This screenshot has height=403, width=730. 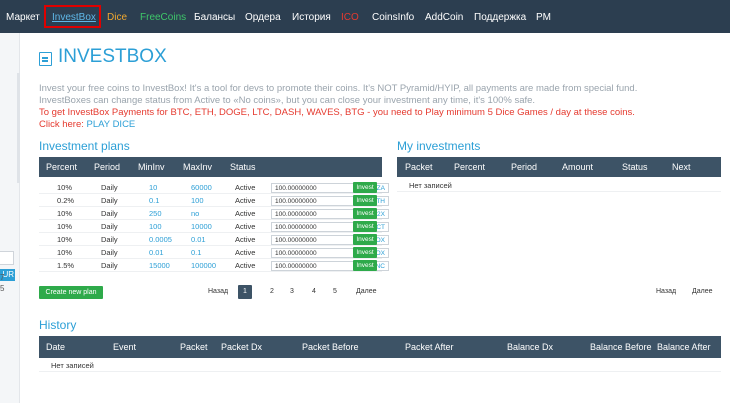 What do you see at coordinates (201, 187) in the screenshot?
I see `plan-cell-max: 60000` at bounding box center [201, 187].